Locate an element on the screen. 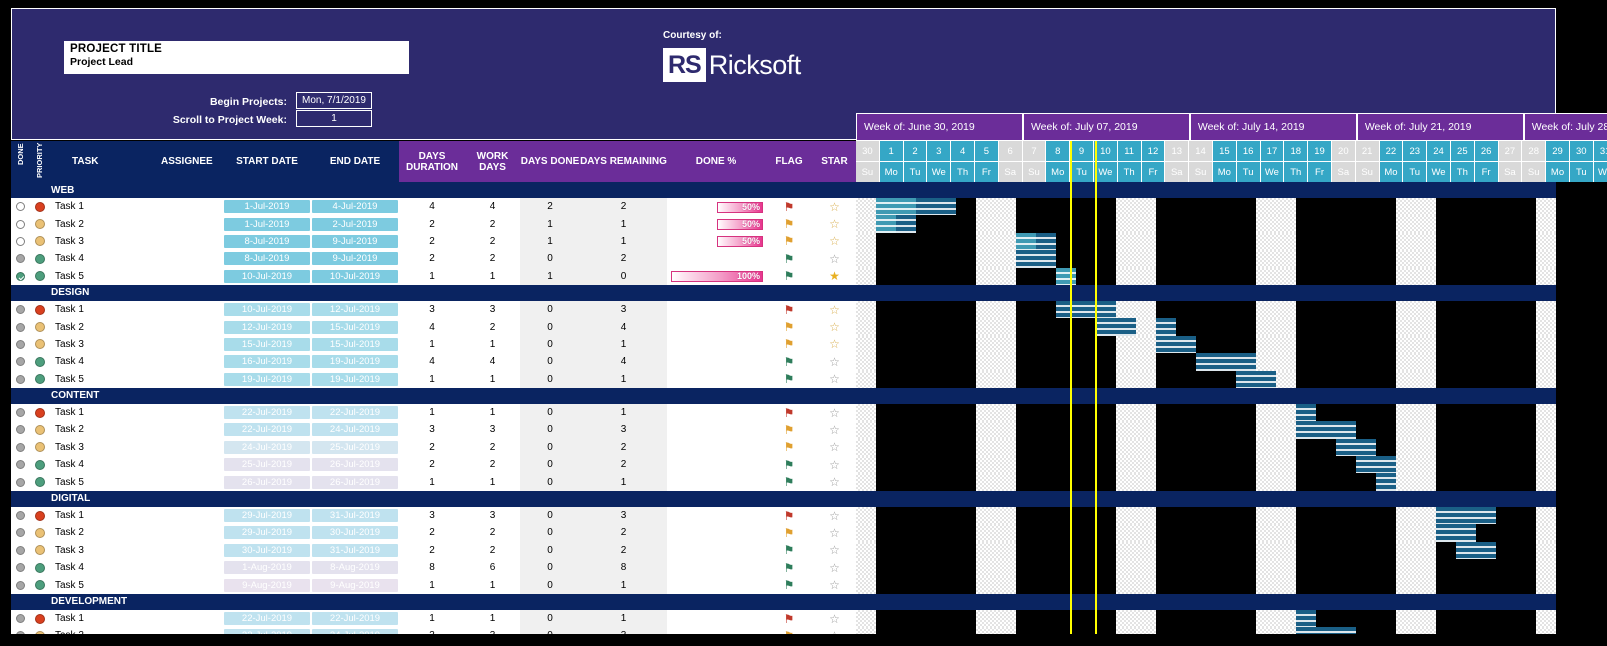  end-date-cell: 22-Jul-2019 is located at coordinates (355, 412).